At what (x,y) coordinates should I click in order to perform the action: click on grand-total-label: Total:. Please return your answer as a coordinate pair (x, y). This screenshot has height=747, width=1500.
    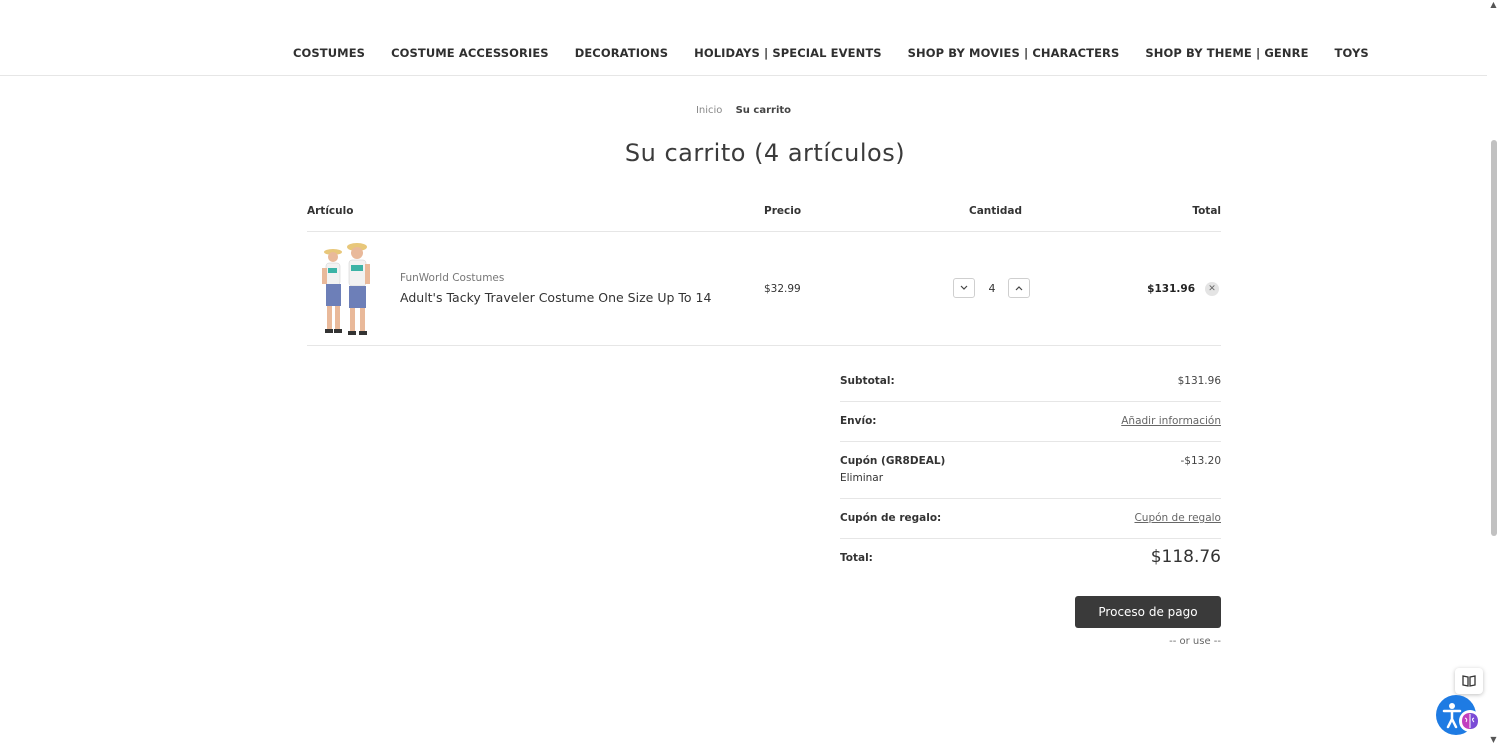
    Looking at the image, I should click on (856, 558).